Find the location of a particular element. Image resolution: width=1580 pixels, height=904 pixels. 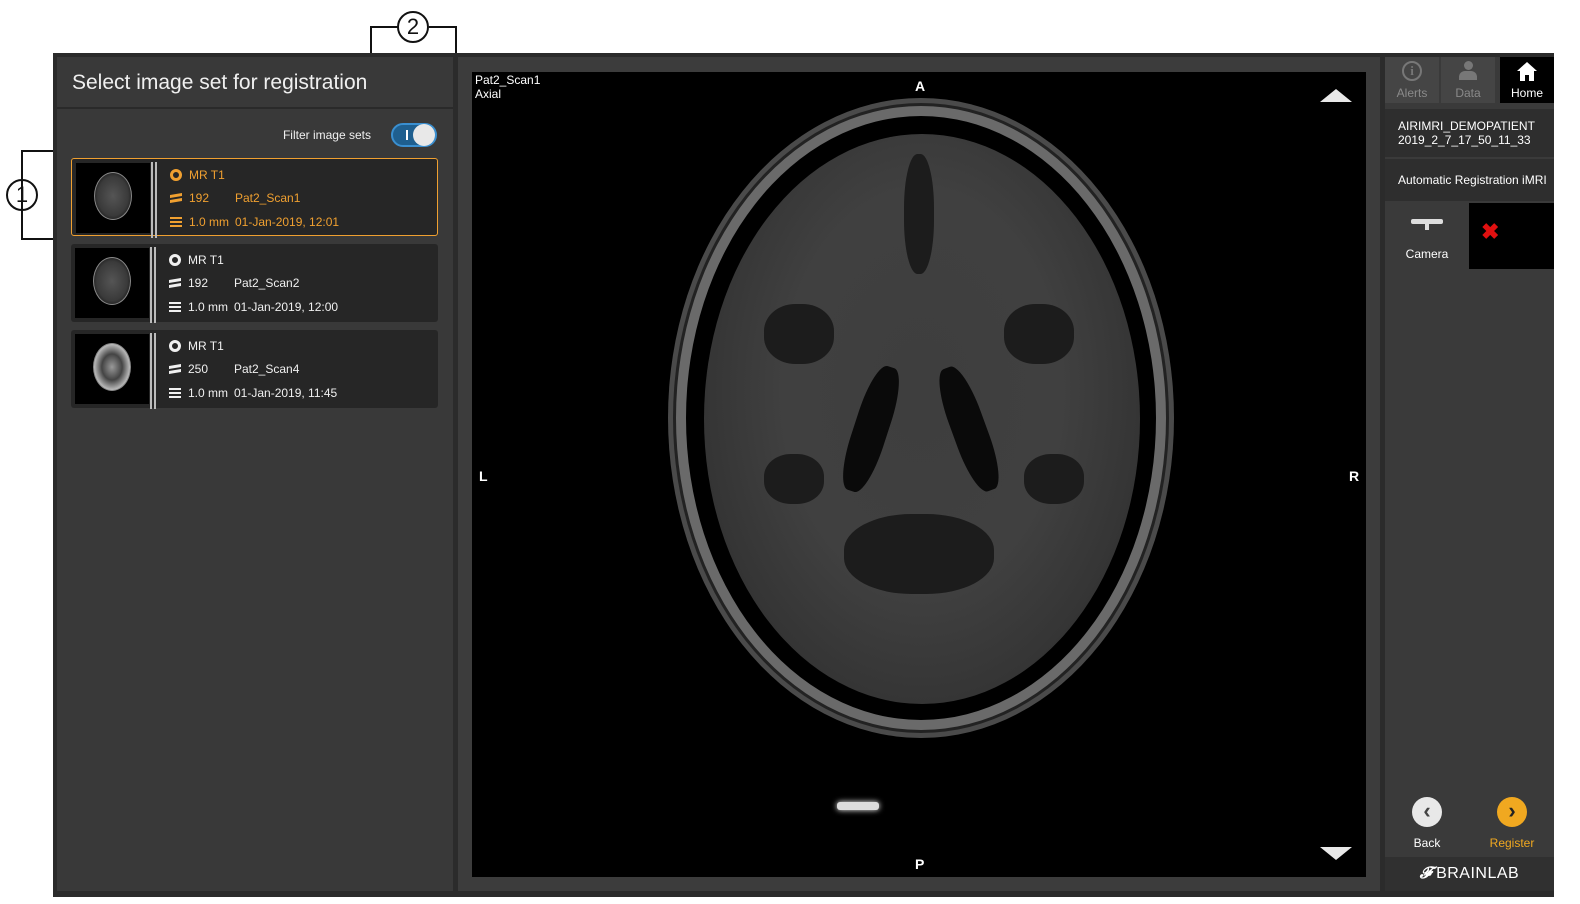

scroll-down-arrow-icon is located at coordinates (1336, 853).